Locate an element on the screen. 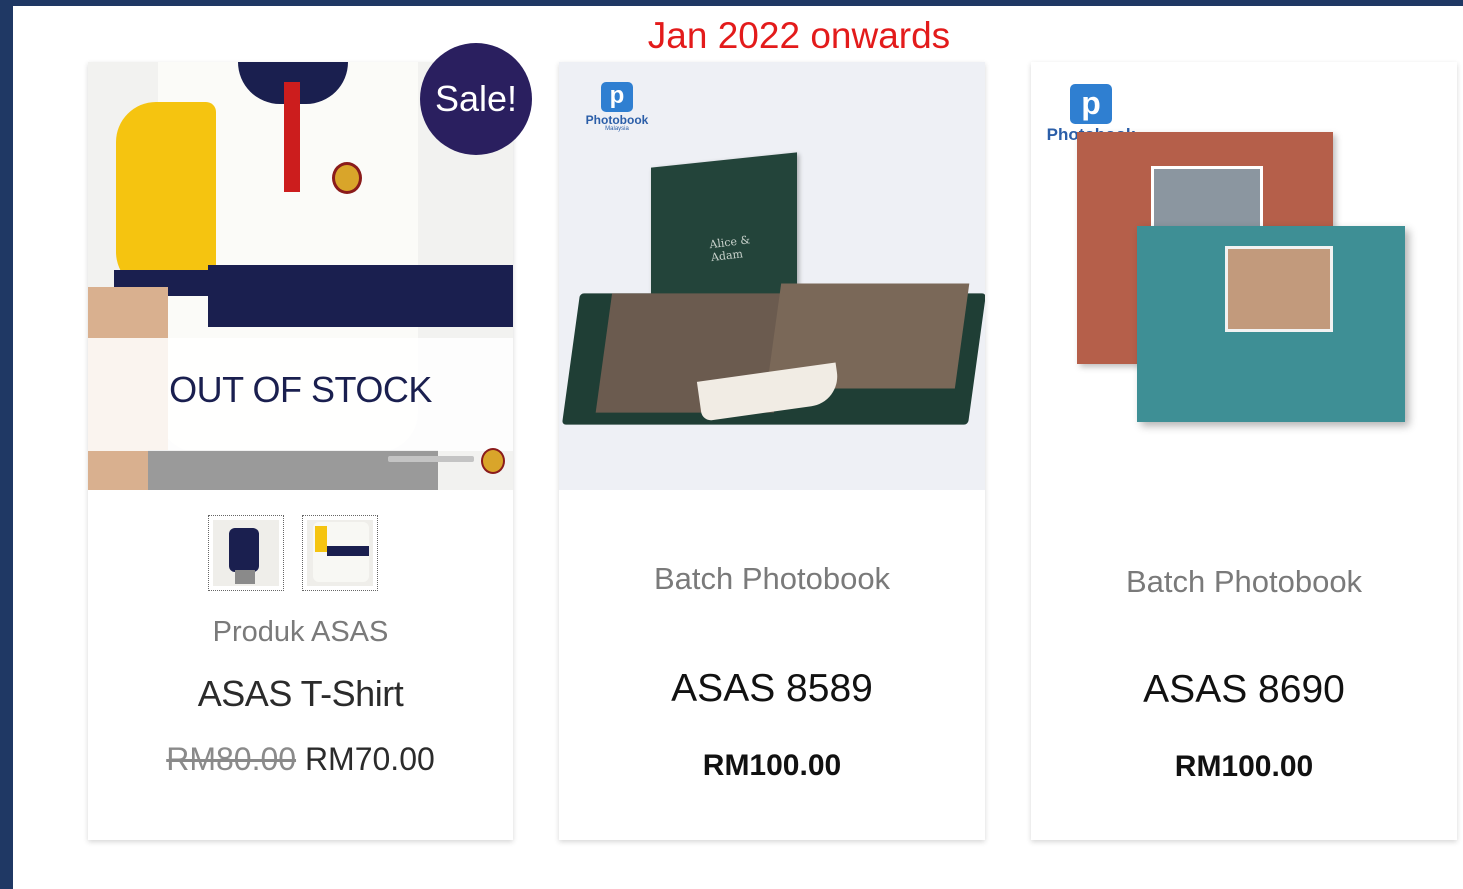 This screenshot has width=1463, height=889. sale-price: RM70.00 is located at coordinates (369, 759).